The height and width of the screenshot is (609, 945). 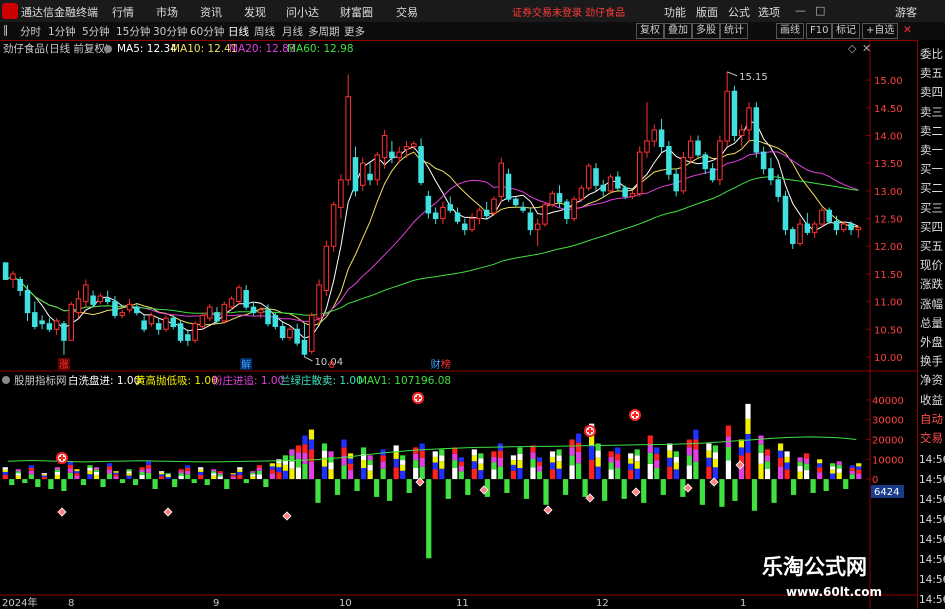 What do you see at coordinates (207, 31) in the screenshot?
I see `tab-period-60min: 60分钟` at bounding box center [207, 31].